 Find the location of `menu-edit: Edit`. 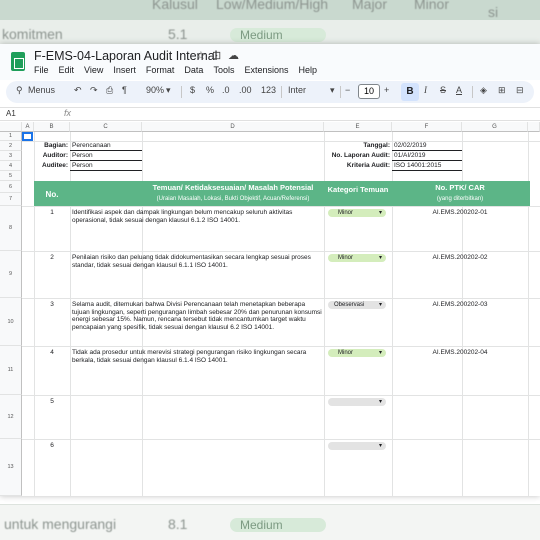

menu-edit: Edit is located at coordinates (67, 70).